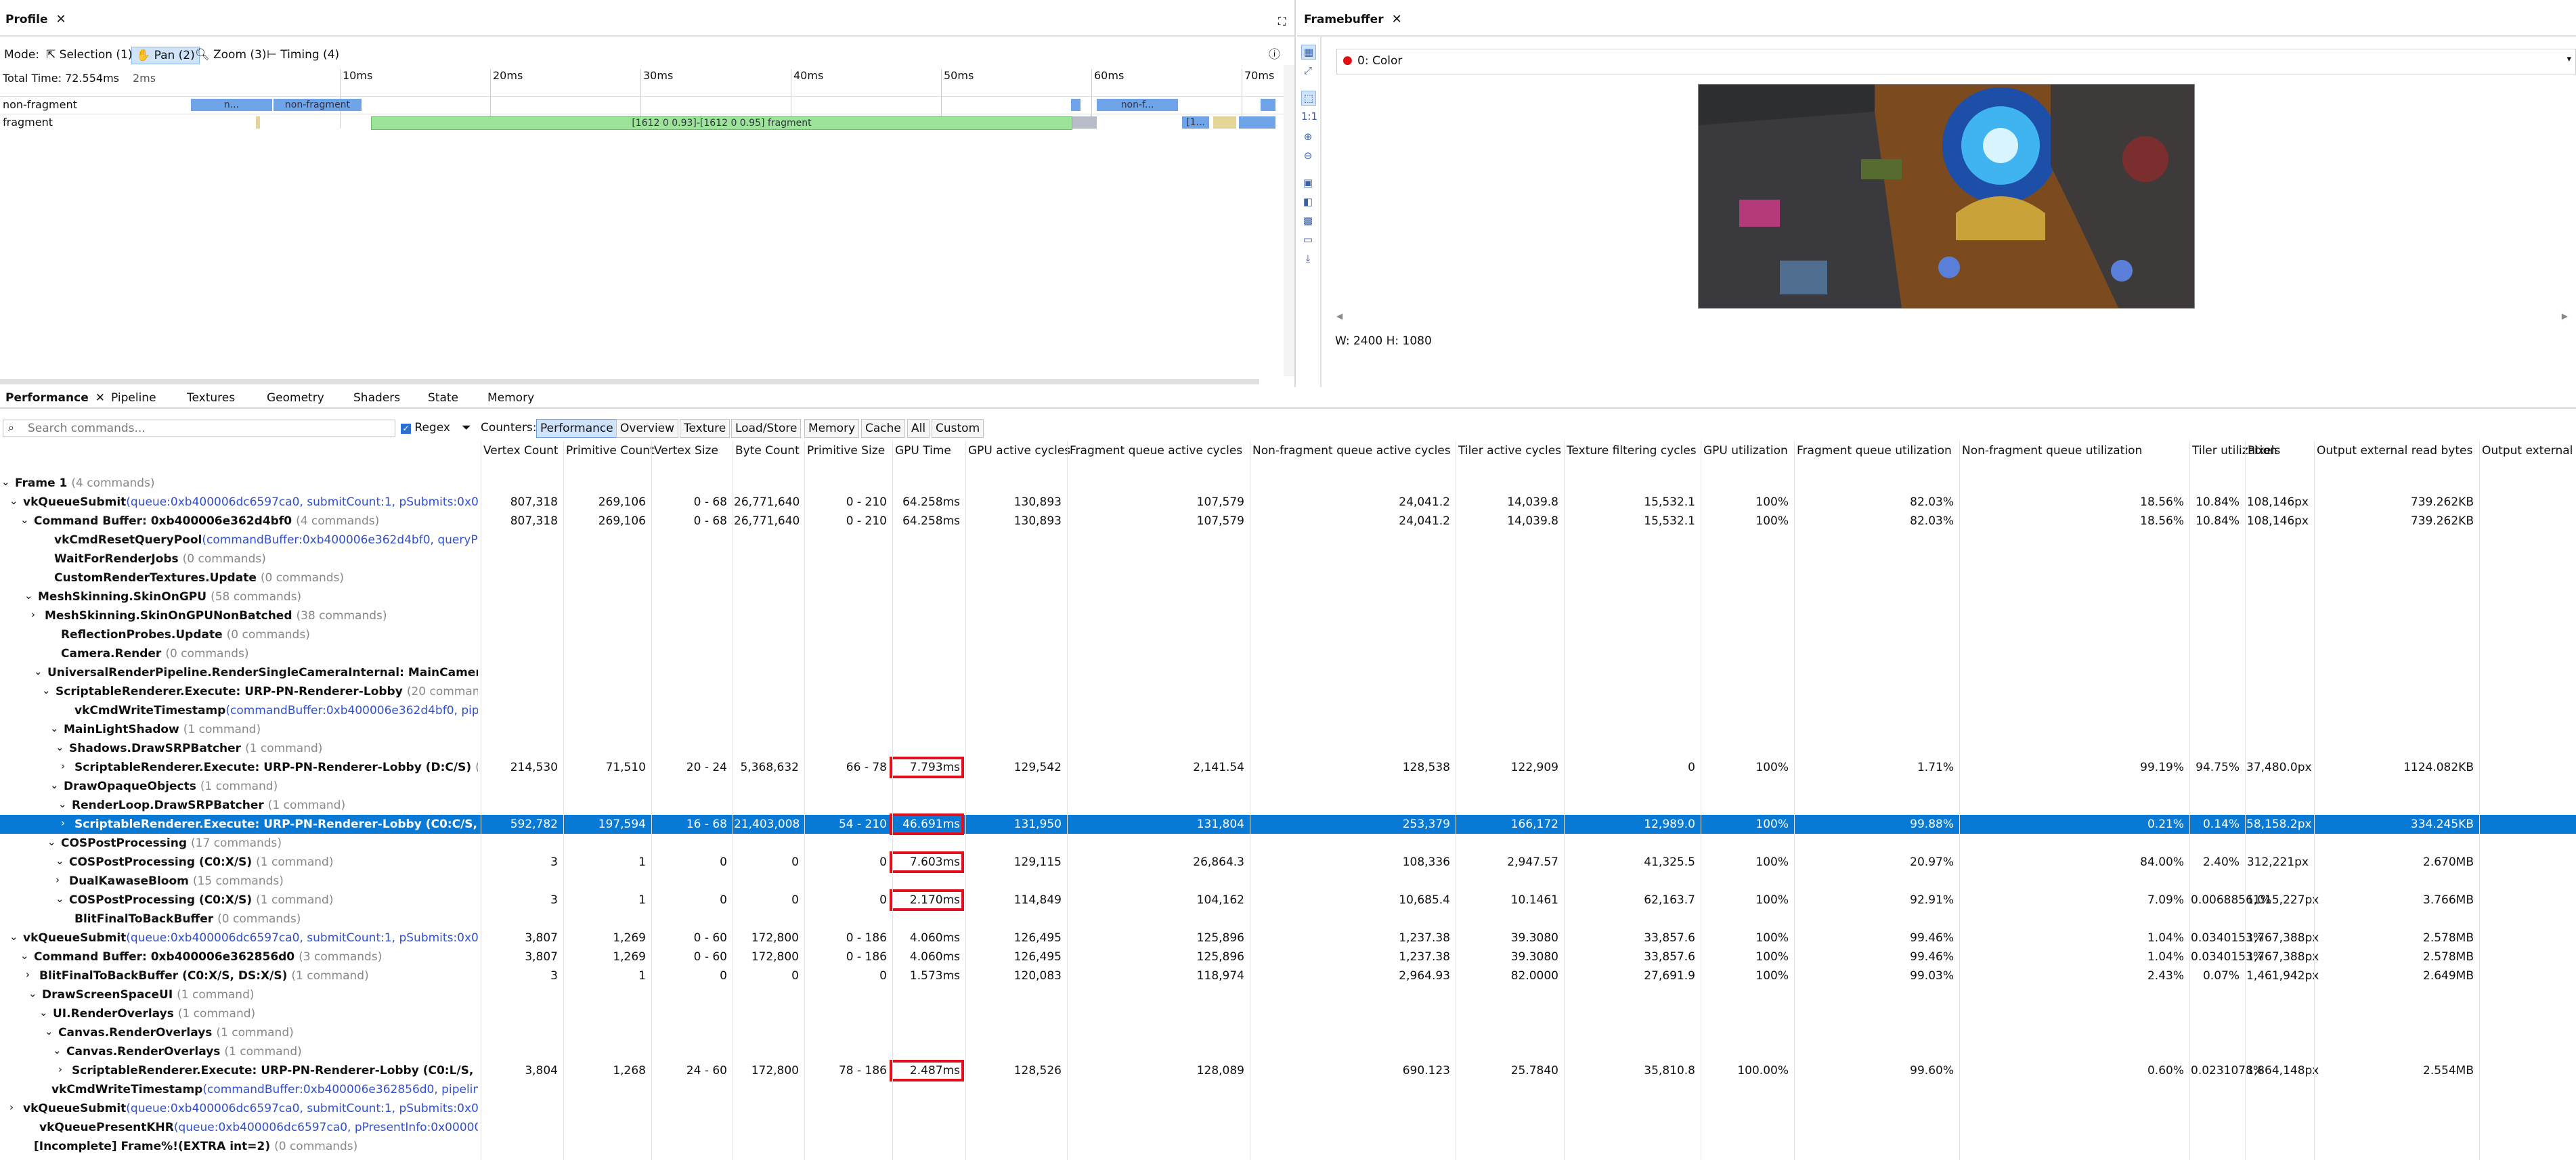 The height and width of the screenshot is (1160, 2576). What do you see at coordinates (1956, 61) in the screenshot?
I see `attachment-select: ● 0: Color ▾` at bounding box center [1956, 61].